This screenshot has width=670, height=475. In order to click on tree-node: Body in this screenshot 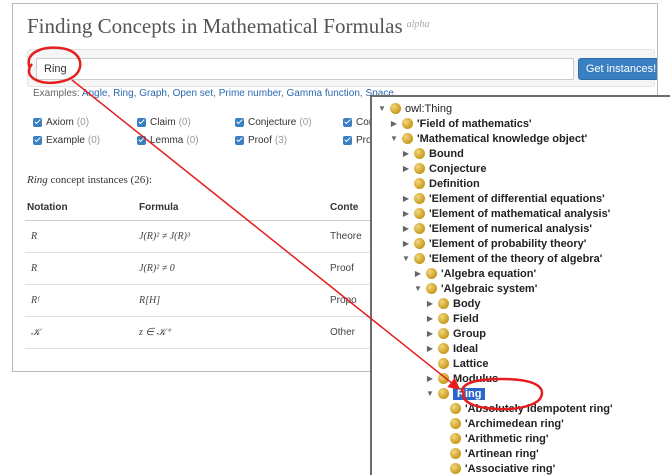, I will do `click(459, 303)`.